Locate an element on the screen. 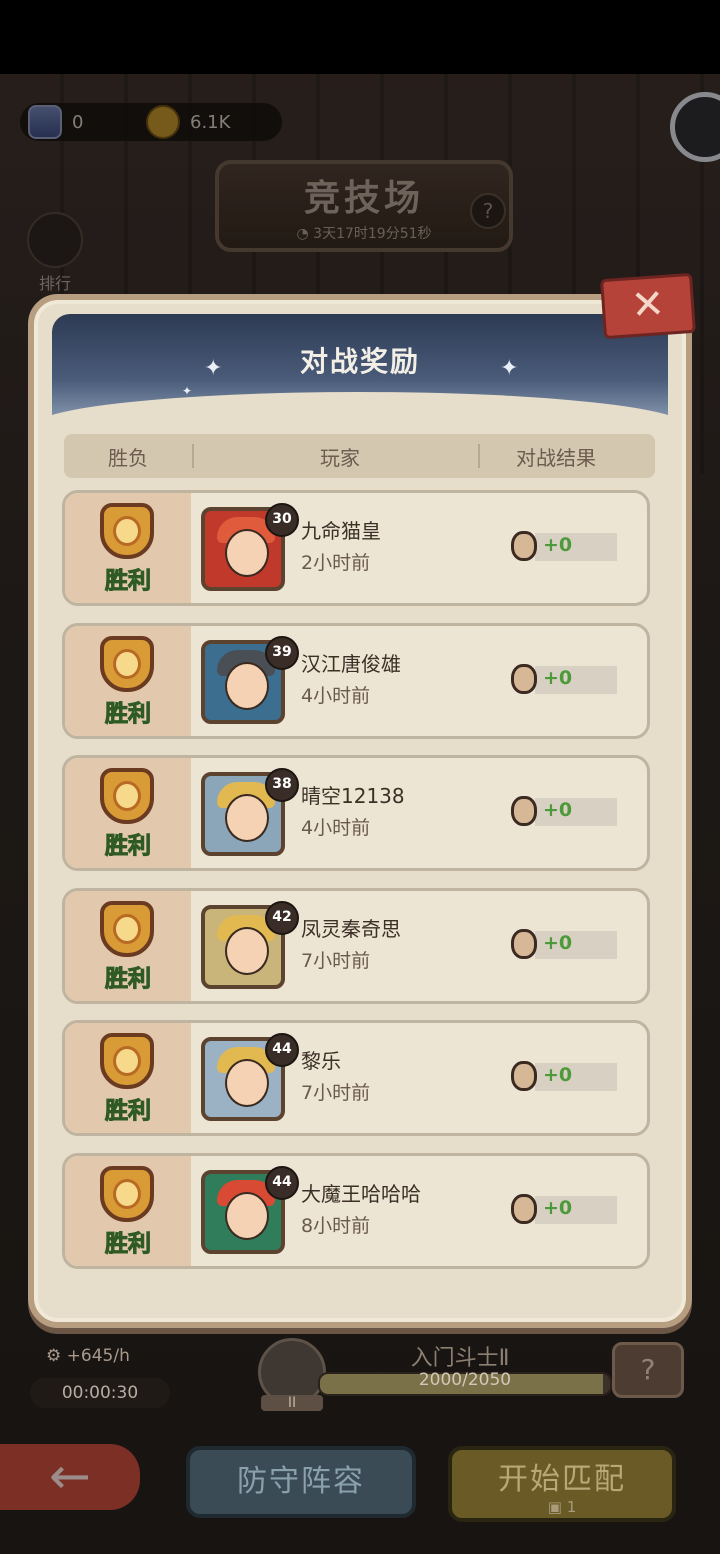 The height and width of the screenshot is (1554, 720). battle-time: 8小时前 is located at coordinates (336, 1226).